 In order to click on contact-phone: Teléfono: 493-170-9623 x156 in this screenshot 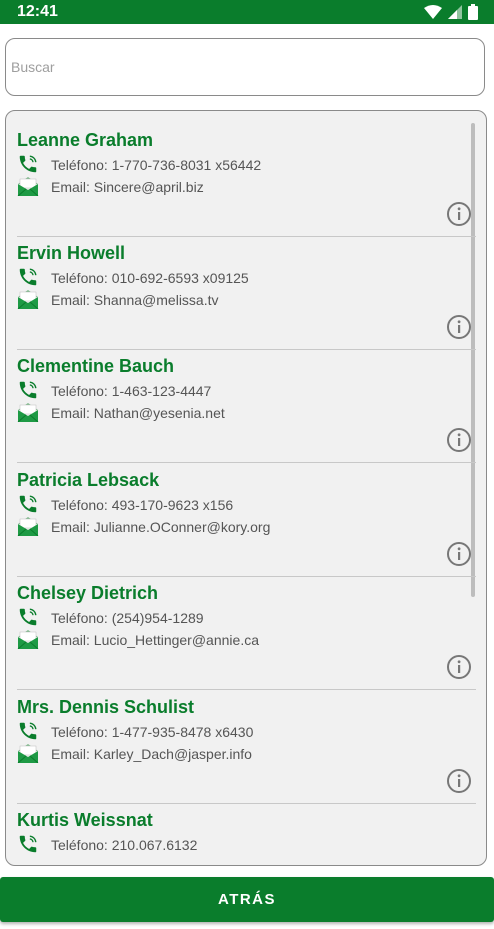, I will do `click(142, 505)`.